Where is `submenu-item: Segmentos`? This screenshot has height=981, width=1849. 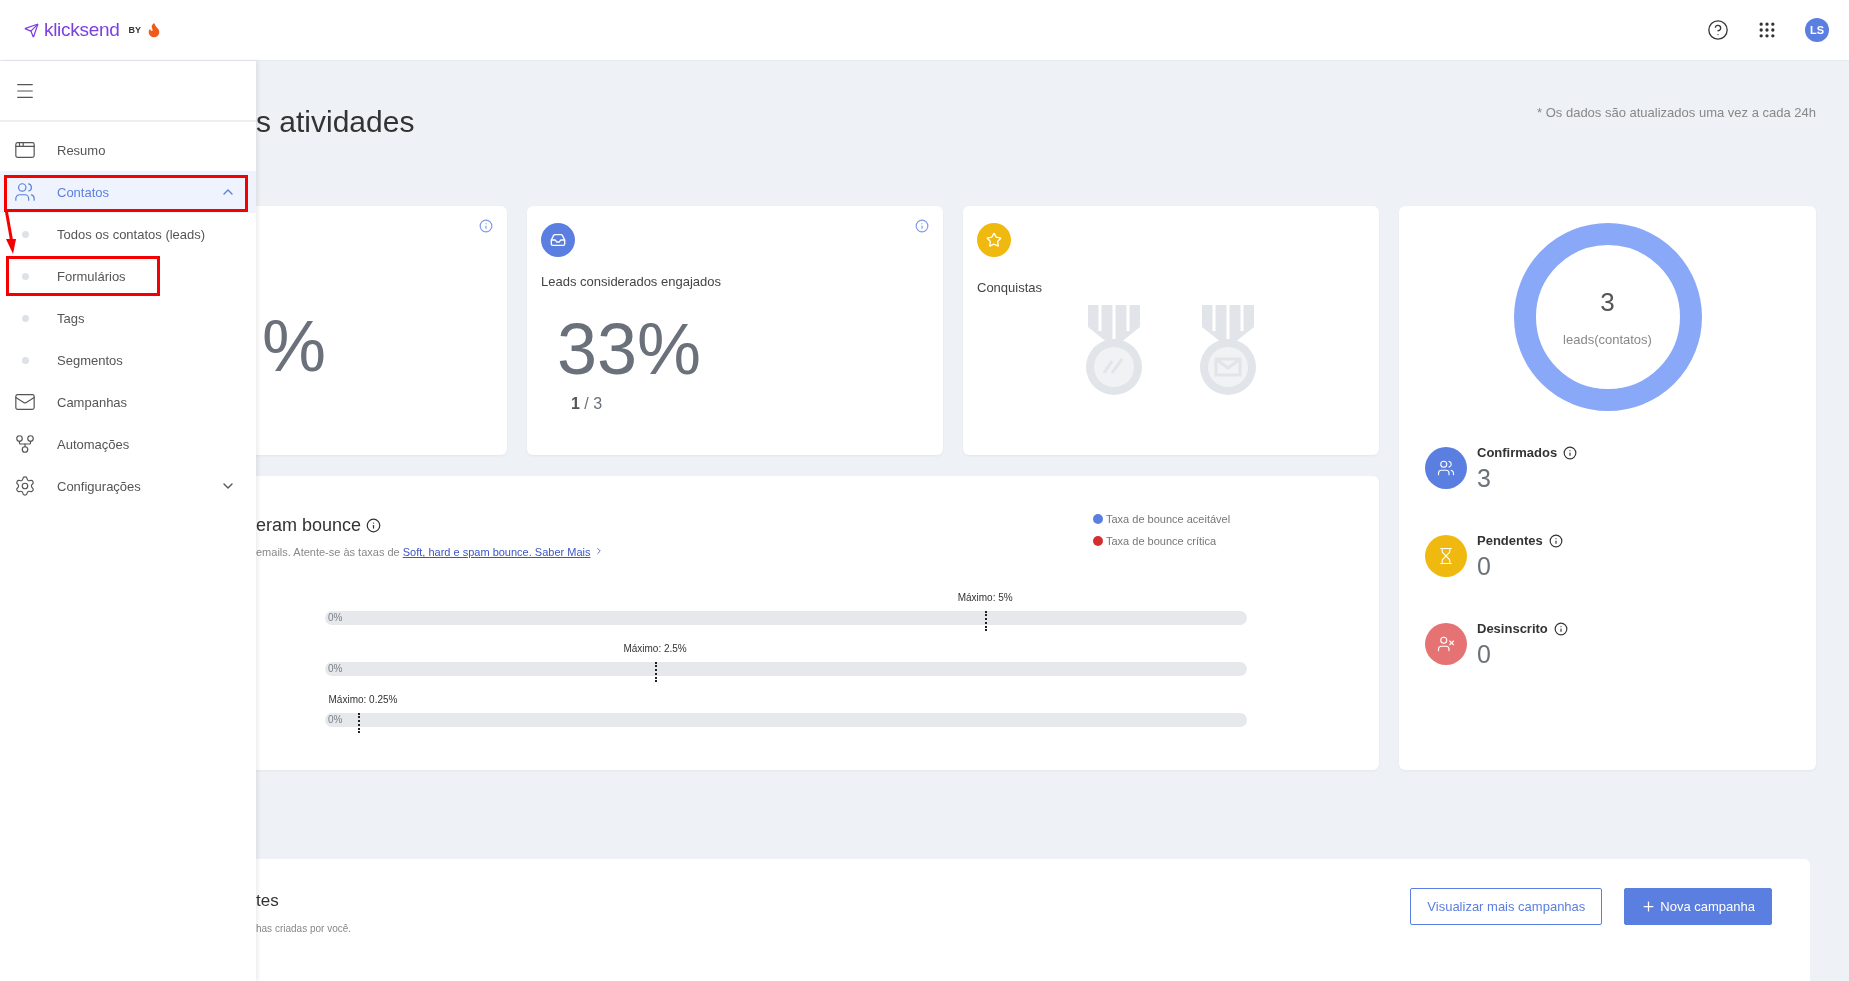
submenu-item: Segmentos is located at coordinates (128, 360).